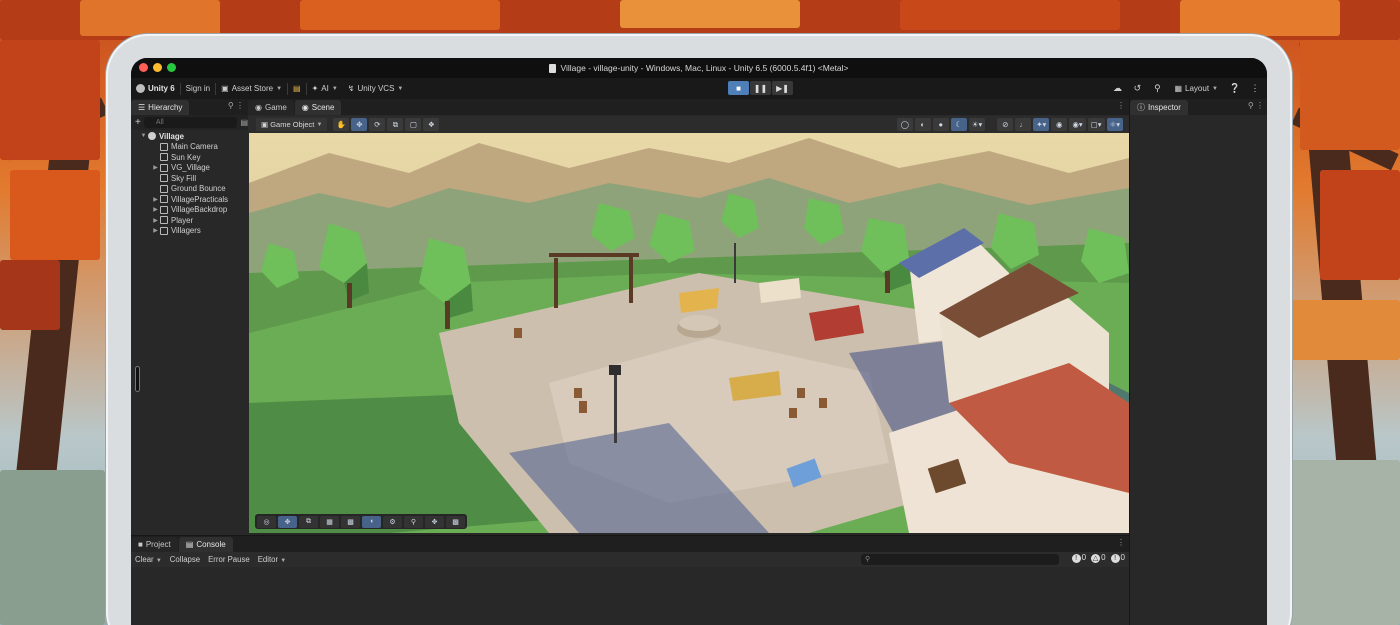 This screenshot has height=625, width=1400. Describe the element at coordinates (185, 559) in the screenshot. I see `collapse-toggle: Collapse` at that location.